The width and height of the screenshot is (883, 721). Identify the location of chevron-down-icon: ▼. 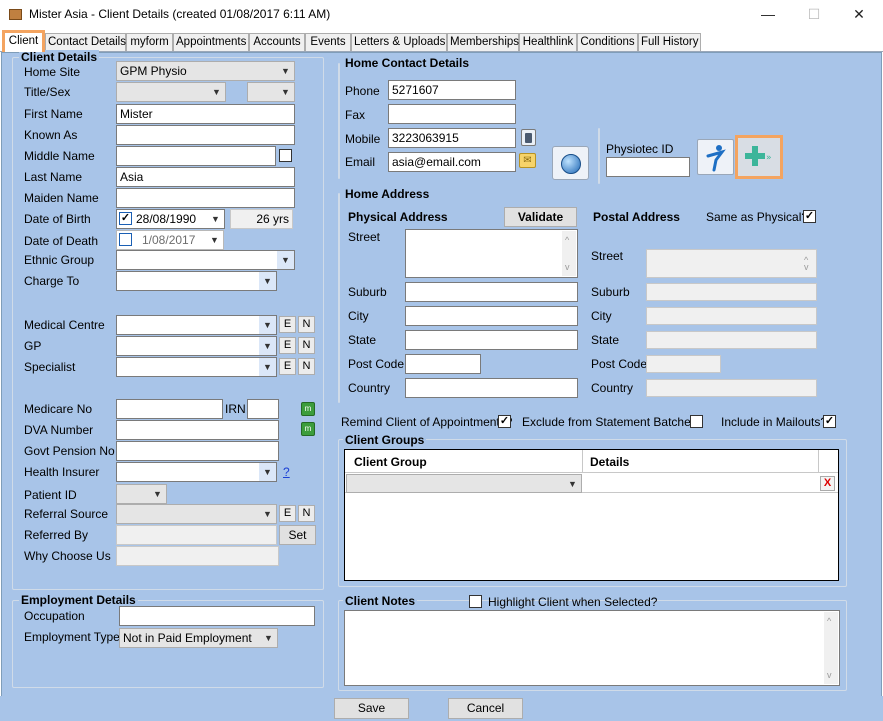
(267, 472).